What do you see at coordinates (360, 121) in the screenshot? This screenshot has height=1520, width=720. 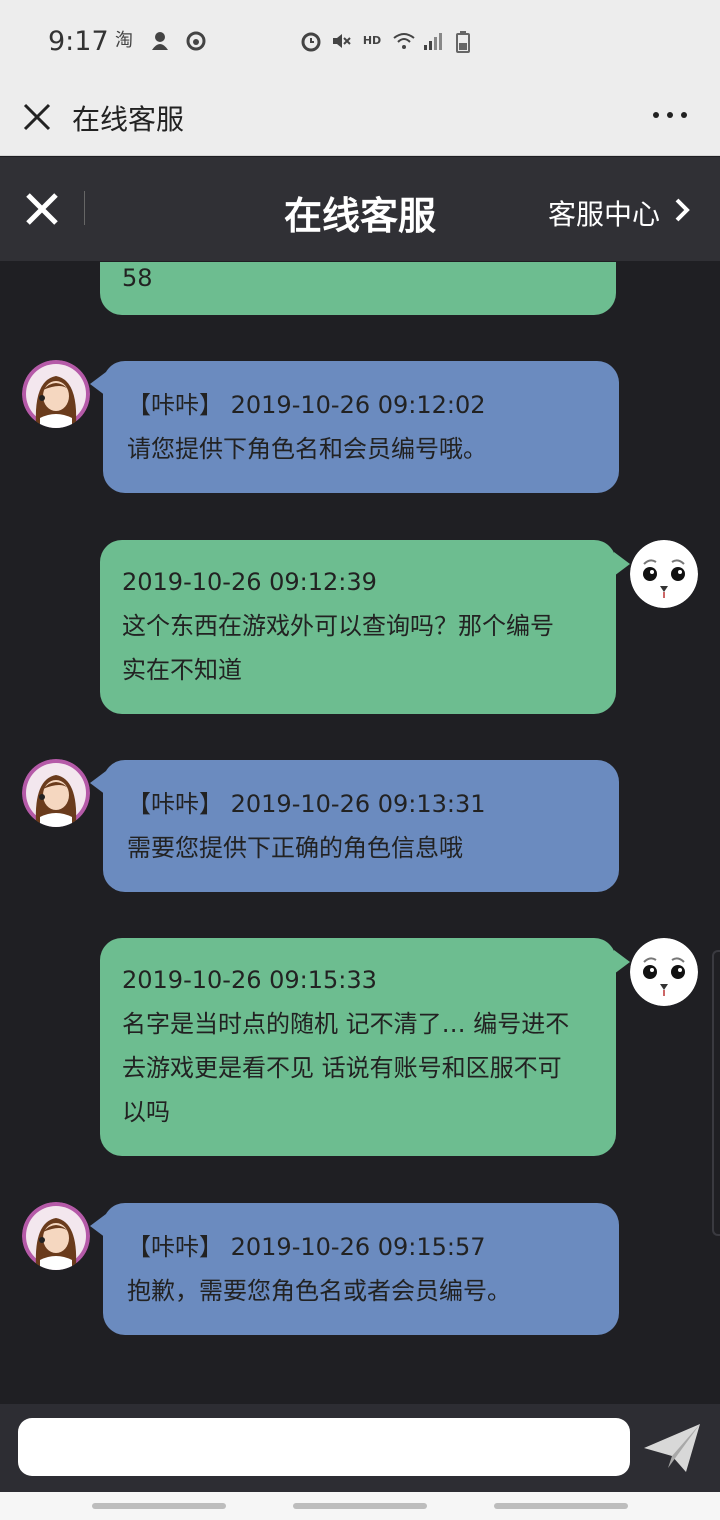 I see `webview-title-bar: 在线客服` at bounding box center [360, 121].